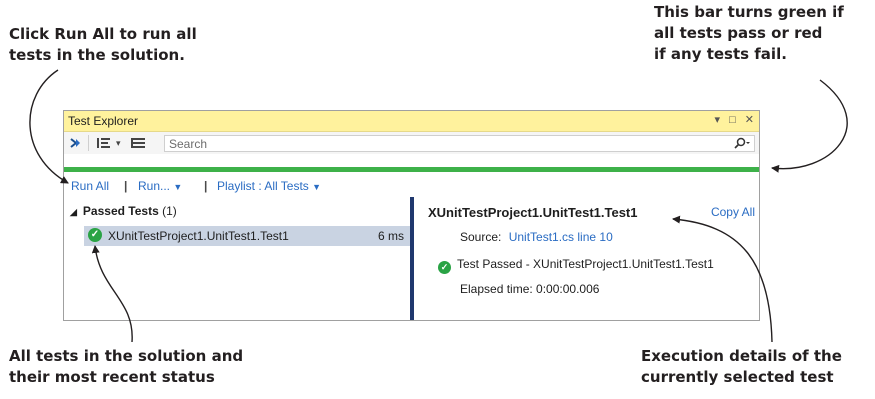 The image size is (875, 399). I want to click on details-title: XUnitTestProject1.UnitTest1.Test1, so click(533, 212).